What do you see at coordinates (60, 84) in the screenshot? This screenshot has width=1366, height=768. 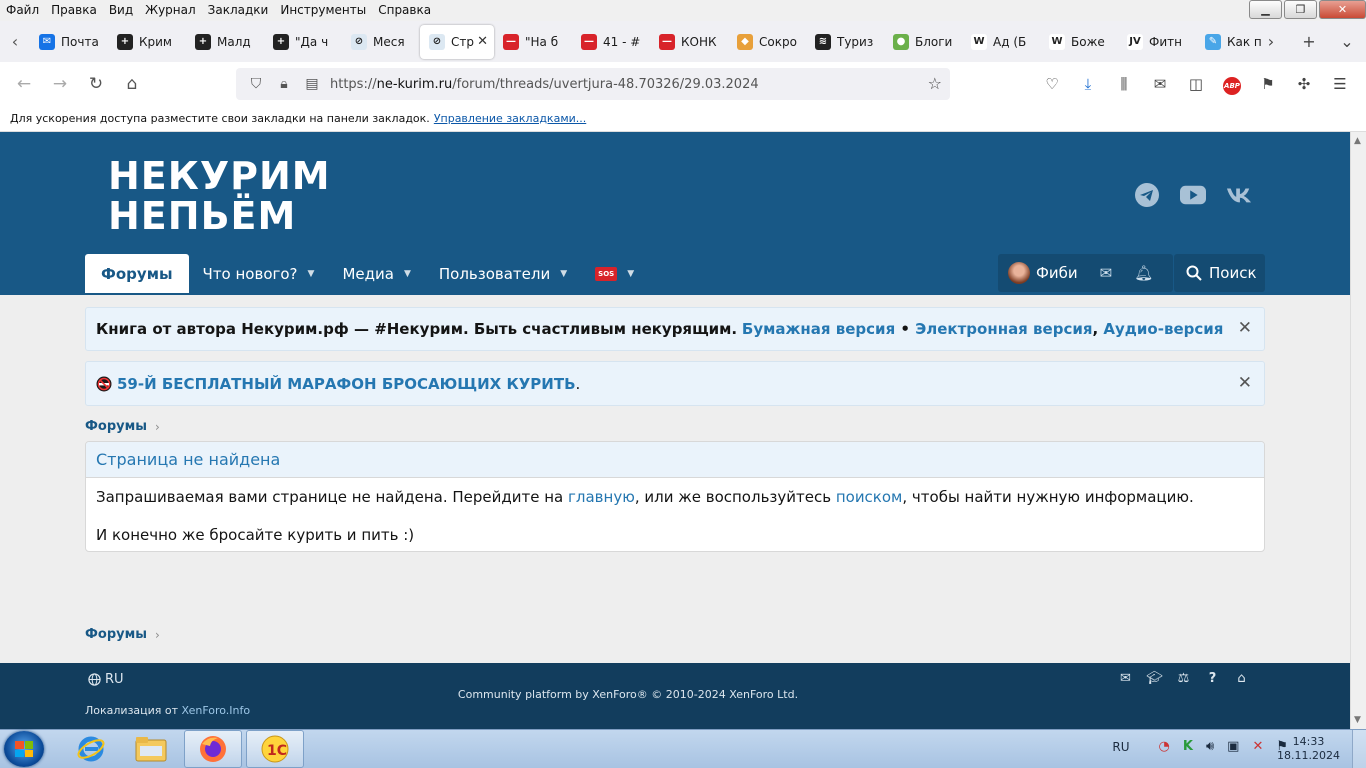 I see `forward-arrow-icon: →` at bounding box center [60, 84].